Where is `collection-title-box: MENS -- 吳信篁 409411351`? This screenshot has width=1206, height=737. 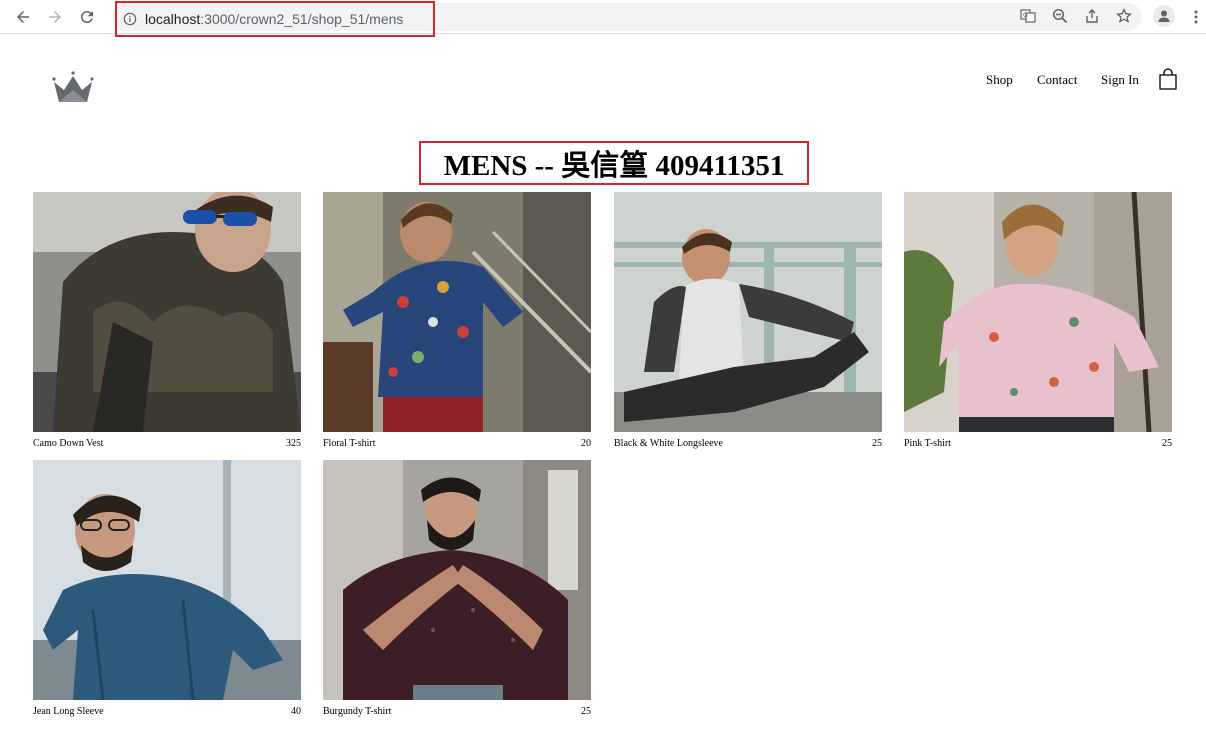 collection-title-box: MENS -- 吳信篁 409411351 is located at coordinates (614, 163).